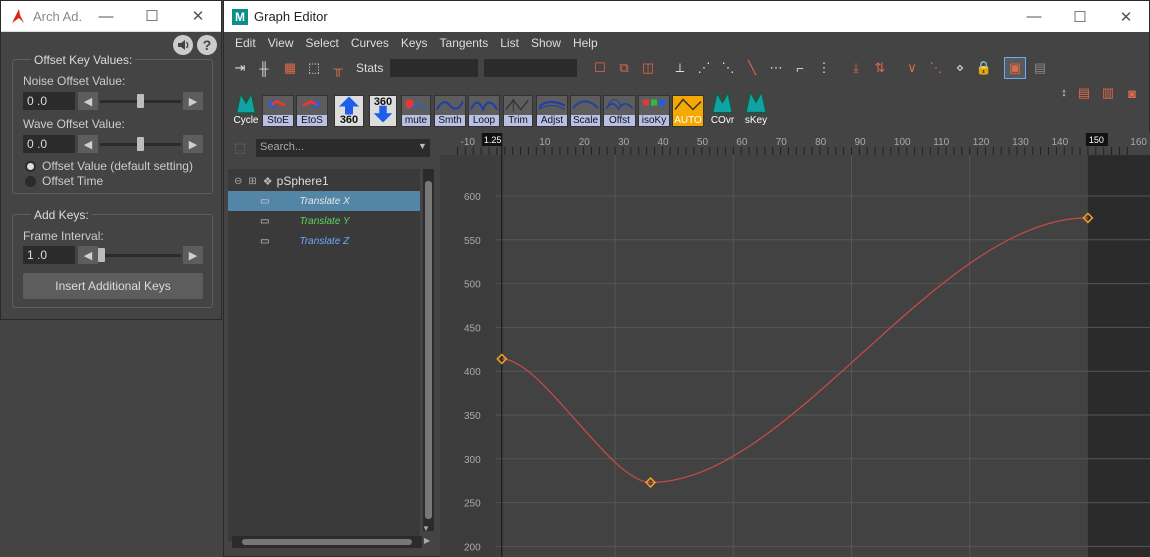  Describe the element at coordinates (324, 221) in the screenshot. I see `outliner-channel-item: ▭ Translate Y` at that location.